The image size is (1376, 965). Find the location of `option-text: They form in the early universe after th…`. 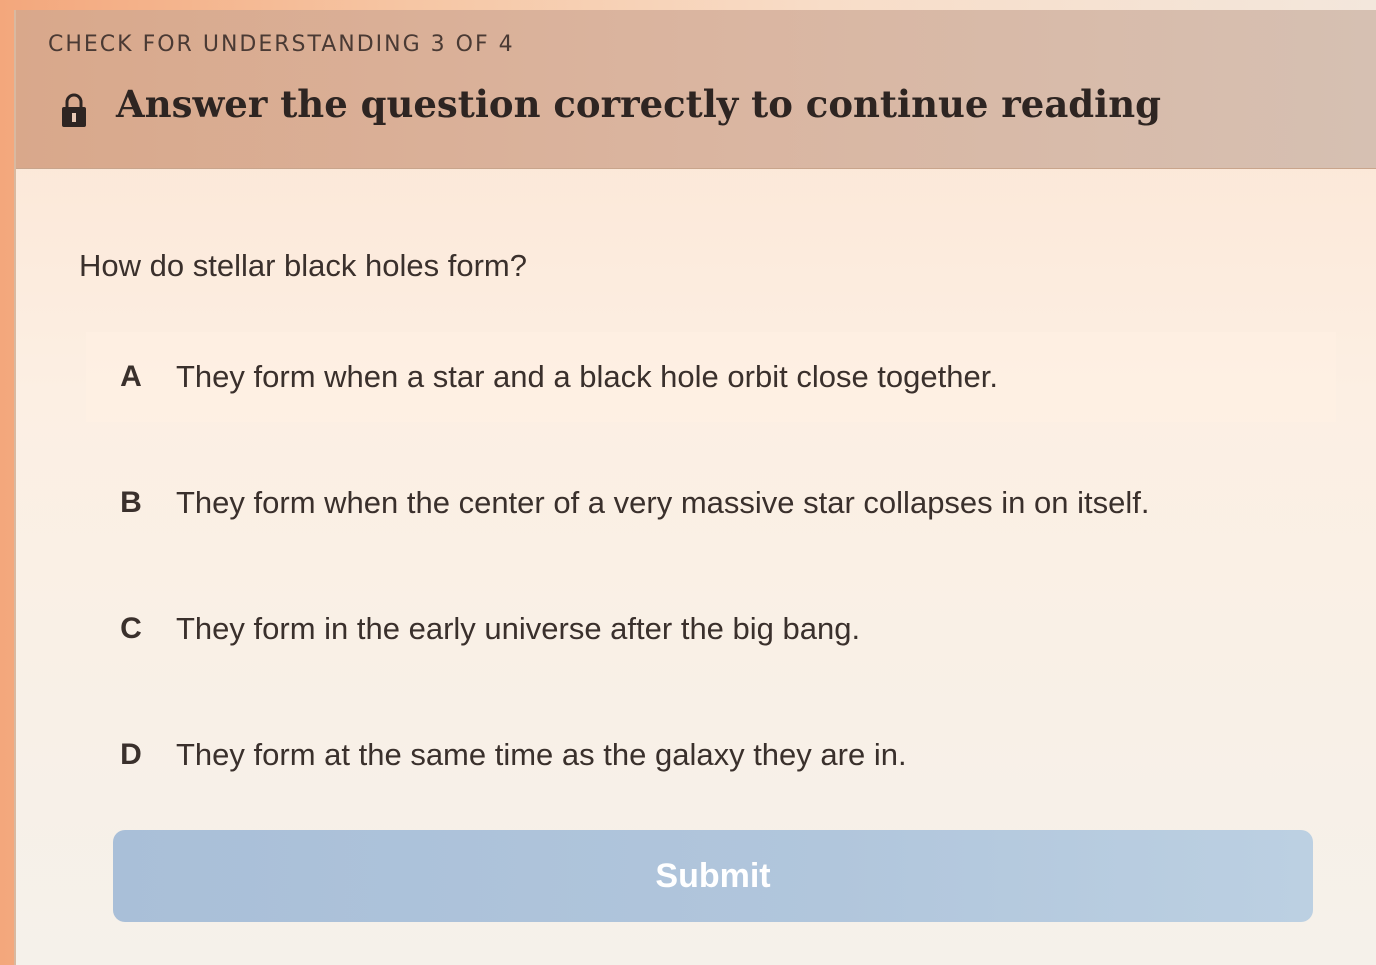

option-text: They form in the early universe after th… is located at coordinates (518, 628).